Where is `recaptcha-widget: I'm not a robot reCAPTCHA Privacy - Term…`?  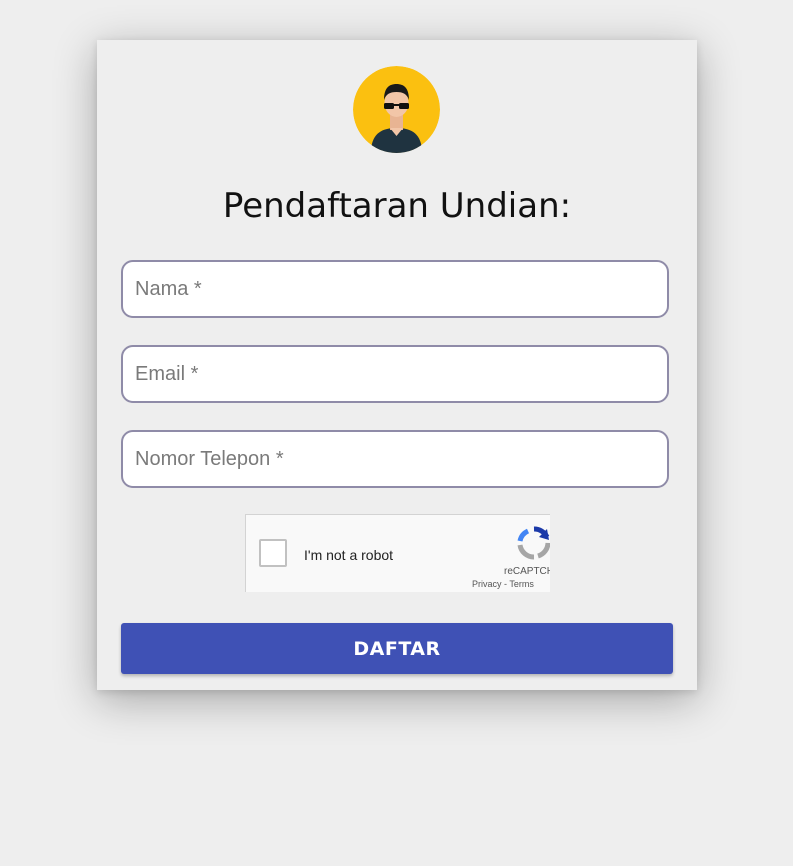
recaptcha-widget: I'm not a robot reCAPTCHA Privacy - Term… is located at coordinates (397, 553).